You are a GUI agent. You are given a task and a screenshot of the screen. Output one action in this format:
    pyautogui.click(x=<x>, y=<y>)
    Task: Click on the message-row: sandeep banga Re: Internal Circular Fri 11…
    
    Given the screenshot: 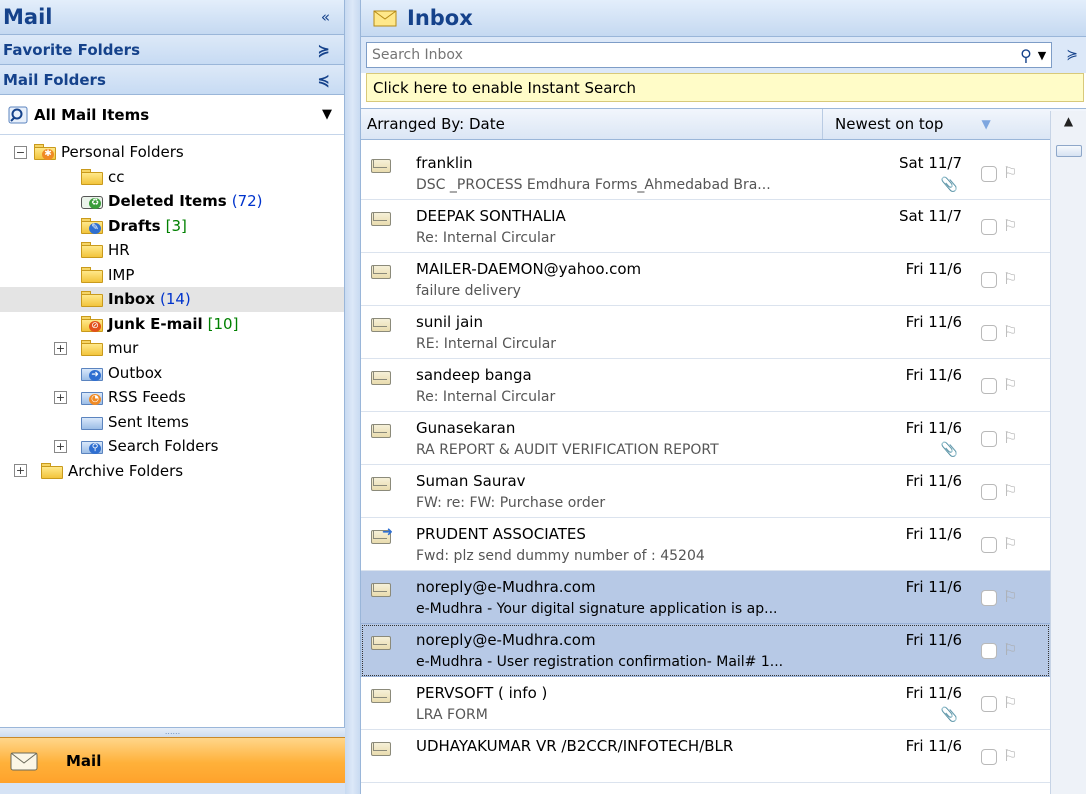 What is the action you would take?
    pyautogui.click(x=705, y=385)
    